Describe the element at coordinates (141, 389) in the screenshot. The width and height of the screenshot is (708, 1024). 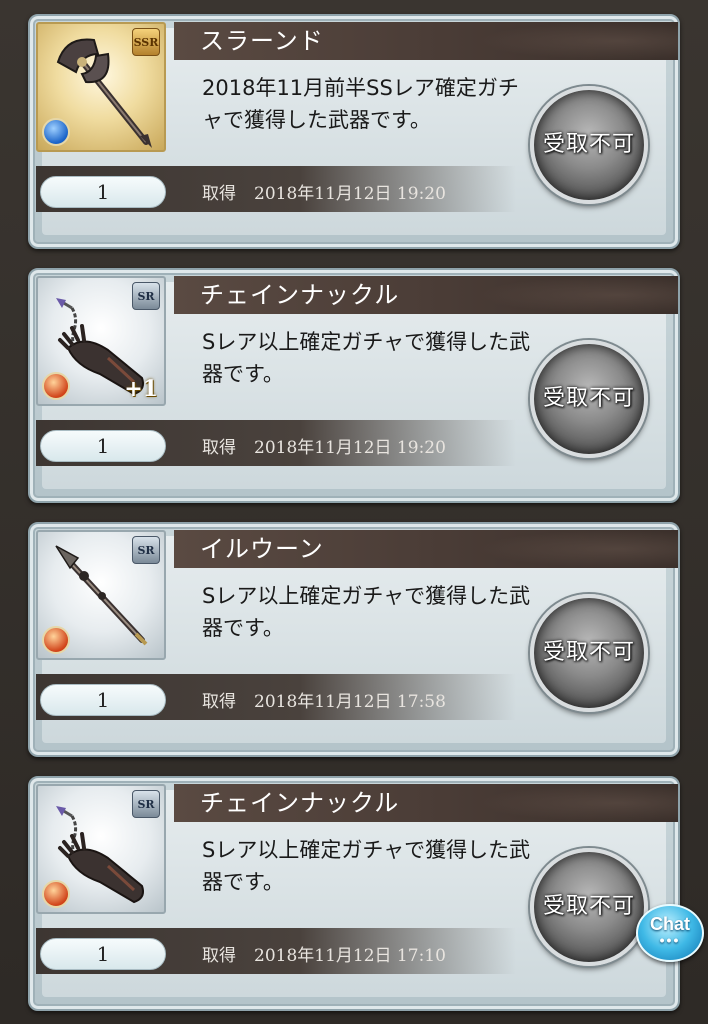
I see `plus-level: +1` at that location.